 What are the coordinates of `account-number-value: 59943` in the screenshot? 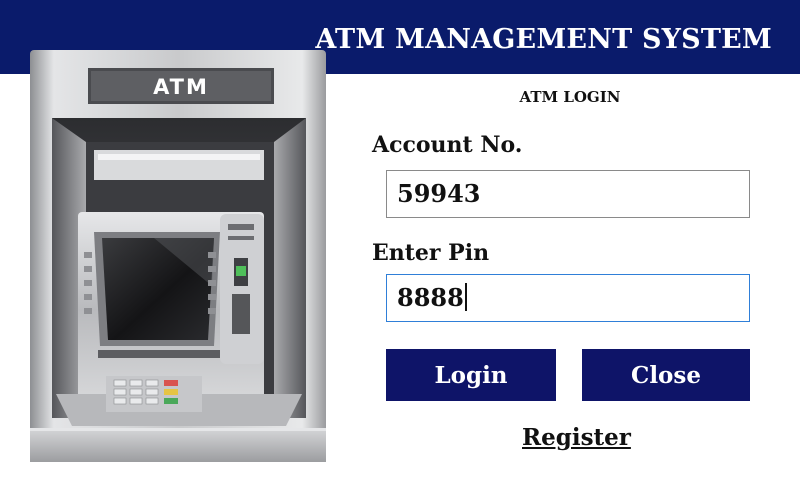 It's located at (439, 193).